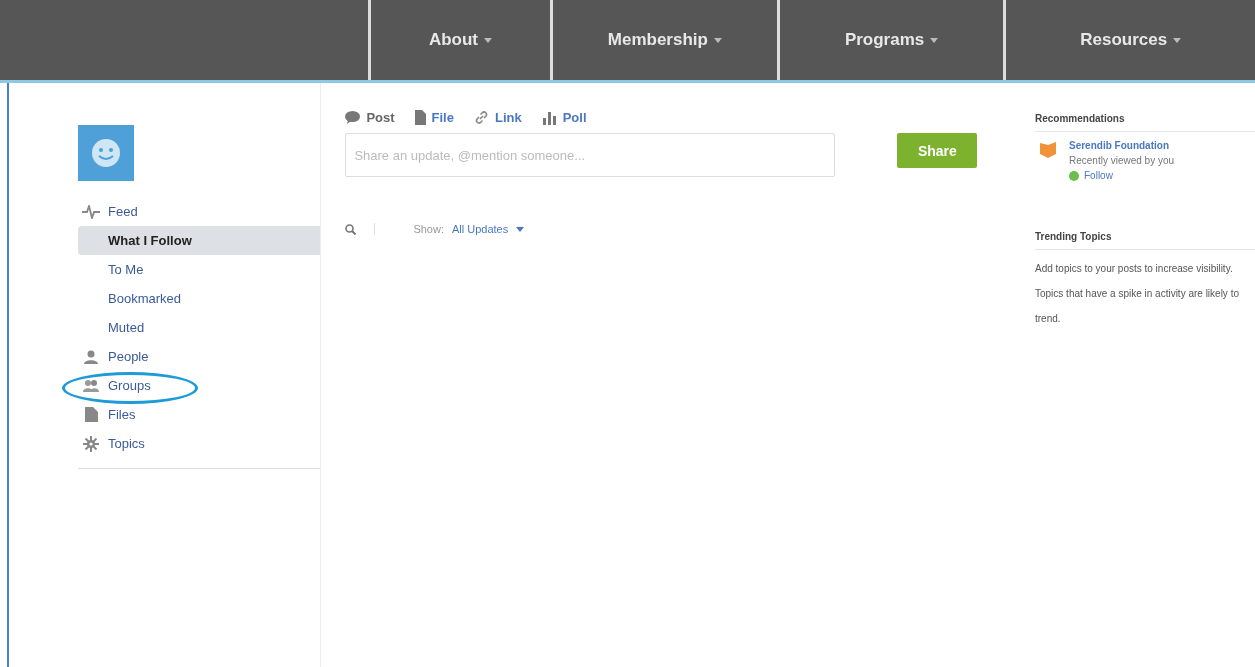 The image size is (1255, 667). Describe the element at coordinates (1122, 160) in the screenshot. I see `recommendation-note: Recently viewed by you` at that location.